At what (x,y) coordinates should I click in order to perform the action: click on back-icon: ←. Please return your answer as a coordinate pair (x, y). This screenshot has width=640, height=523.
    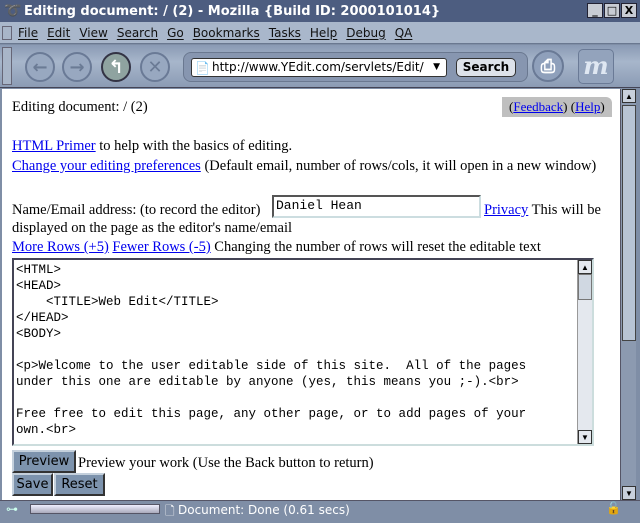
    Looking at the image, I should click on (40, 67).